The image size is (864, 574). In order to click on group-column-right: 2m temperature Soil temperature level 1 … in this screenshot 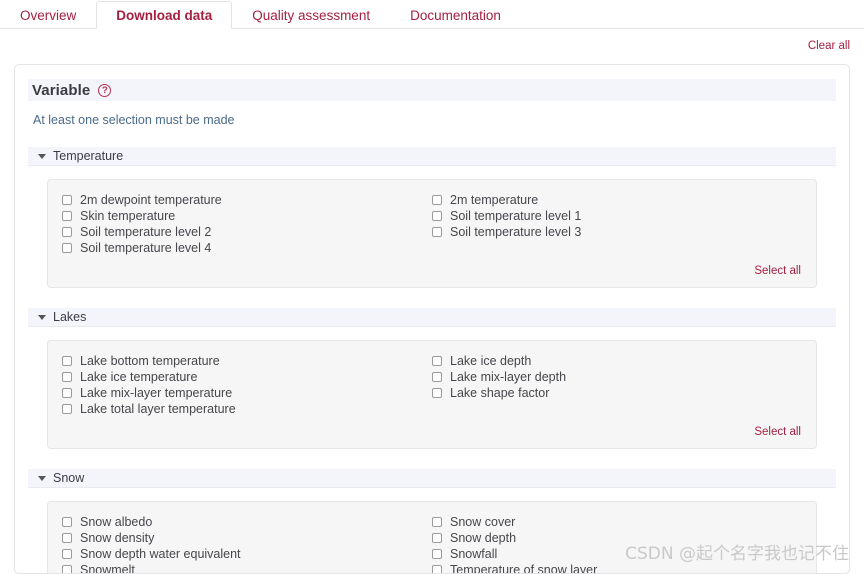, I will do `click(617, 224)`.